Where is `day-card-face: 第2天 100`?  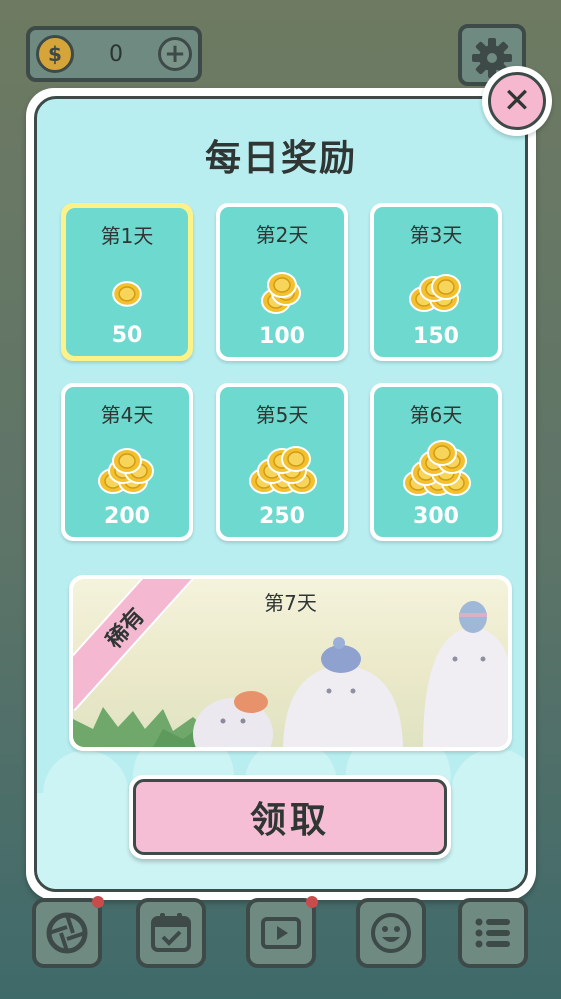
day-card-face: 第2天 100 is located at coordinates (282, 282).